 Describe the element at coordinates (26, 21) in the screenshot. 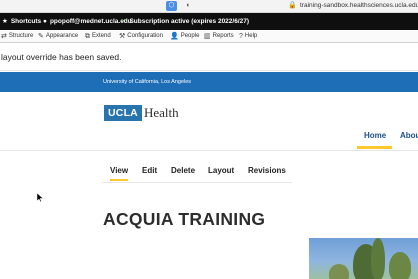

I see `shortcuts-label: Shortcuts` at that location.